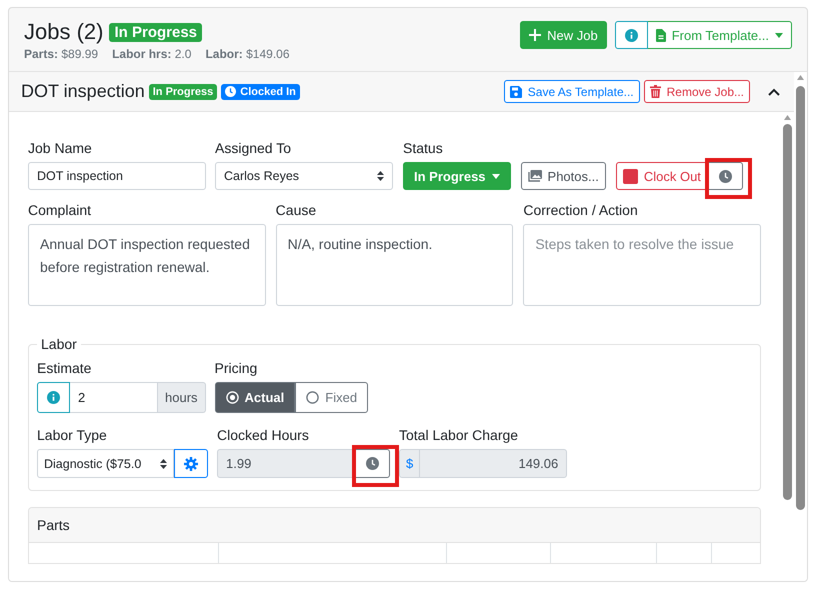 This screenshot has height=591, width=816. I want to click on job-name-field: DOT inspection, so click(117, 176).